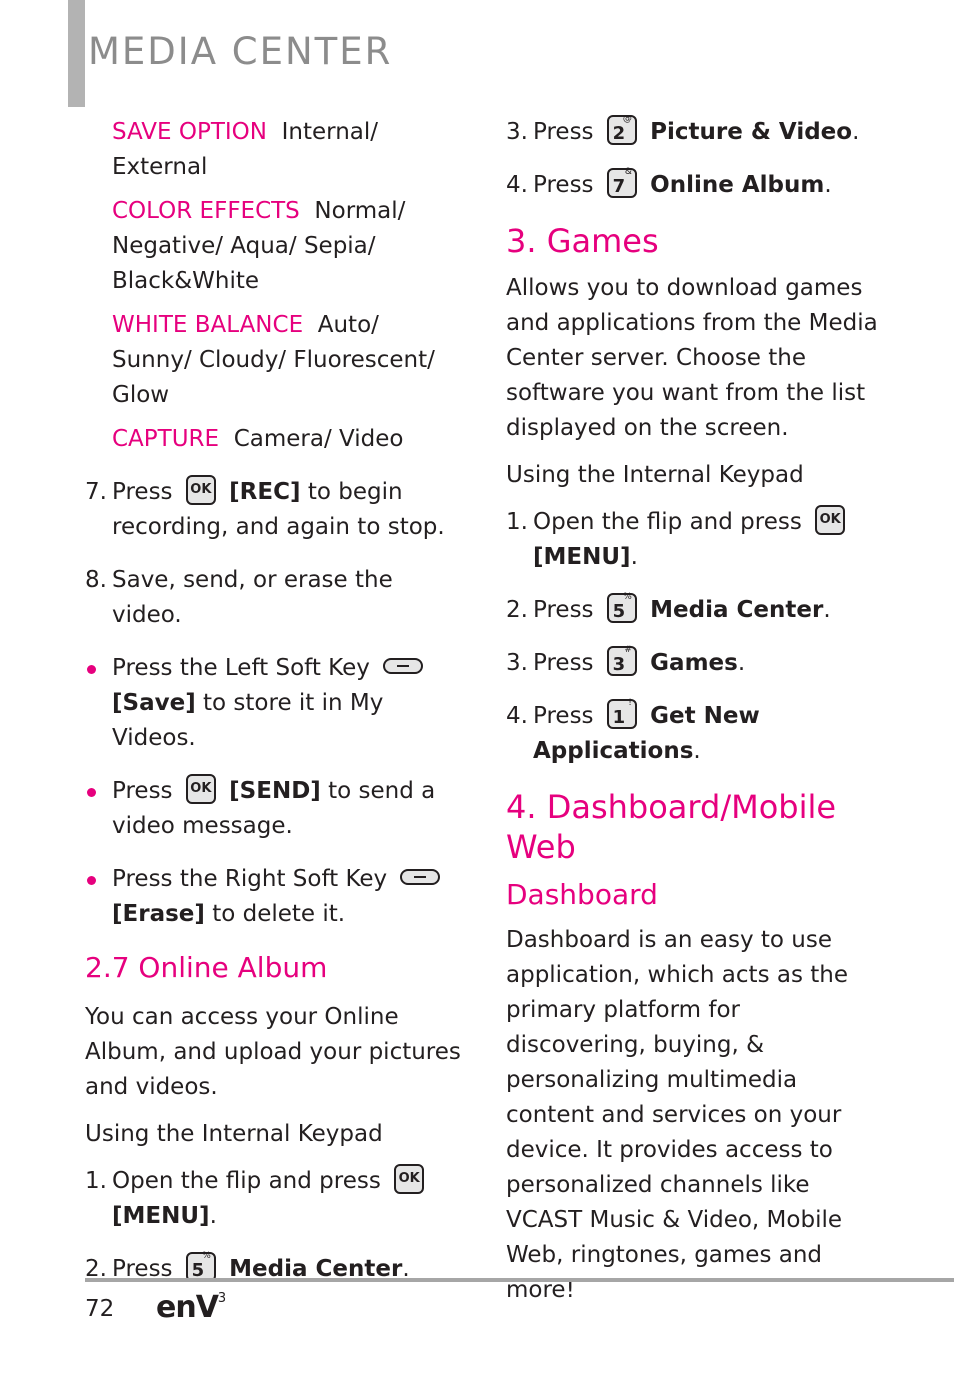 The width and height of the screenshot is (954, 1374). I want to click on page-header-title: MEDIA CENTER, so click(240, 51).